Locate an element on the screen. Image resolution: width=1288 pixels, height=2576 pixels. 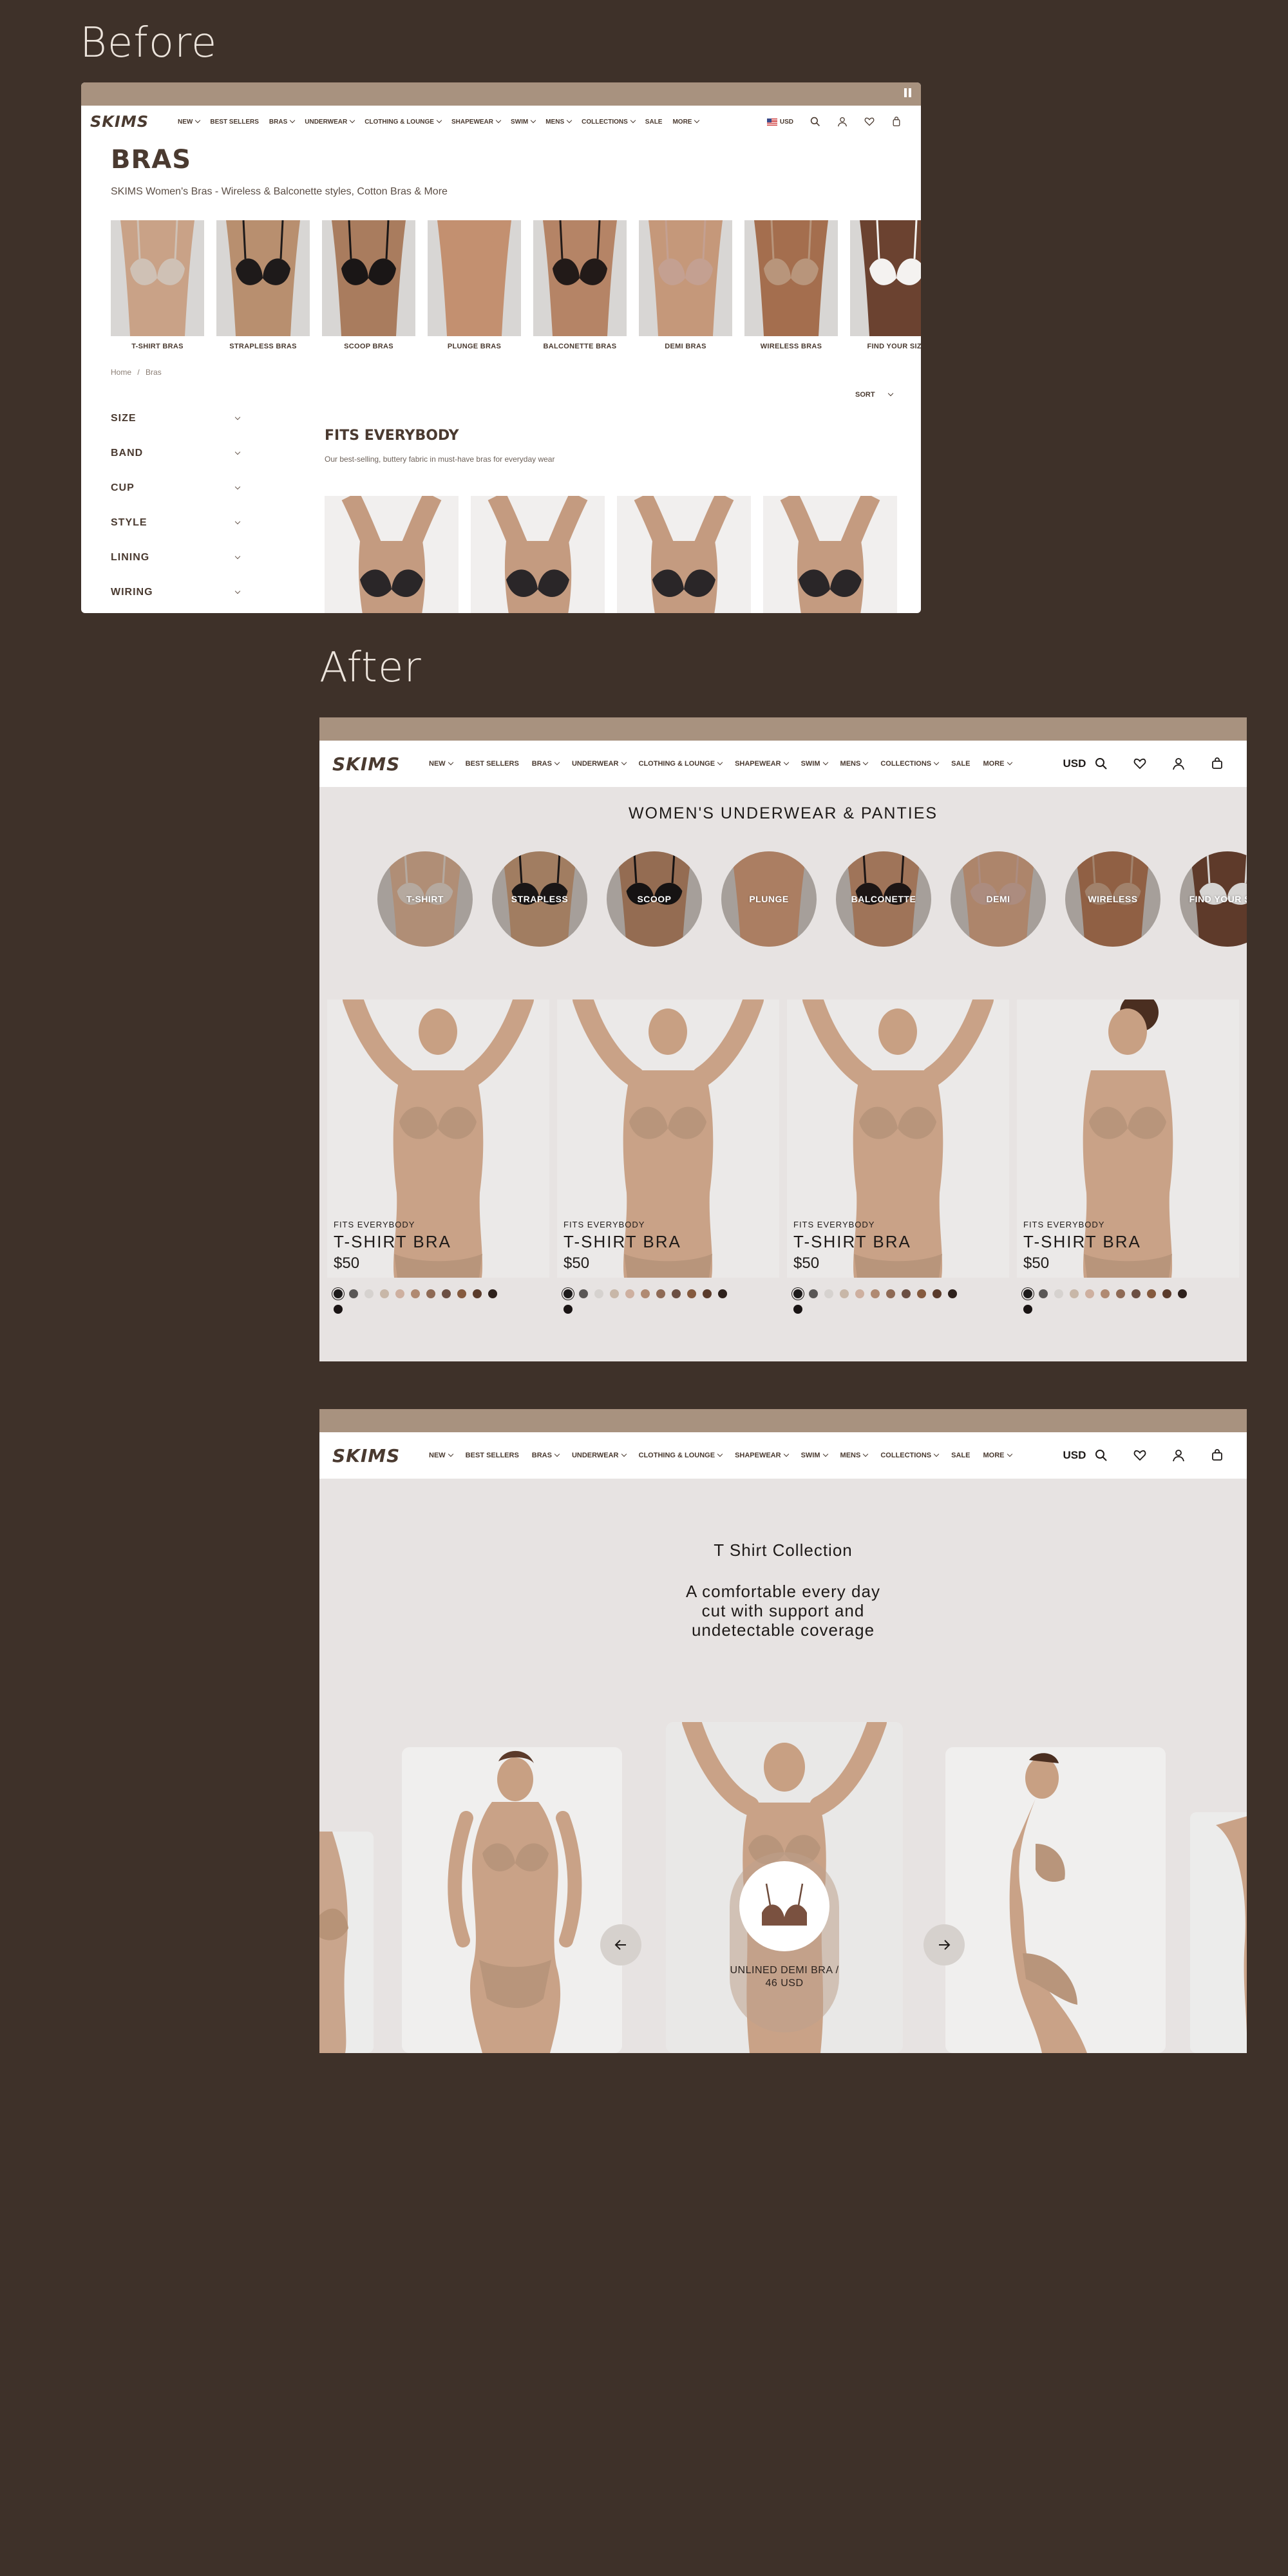
category-circle: WIRELESS is located at coordinates (1112, 899).